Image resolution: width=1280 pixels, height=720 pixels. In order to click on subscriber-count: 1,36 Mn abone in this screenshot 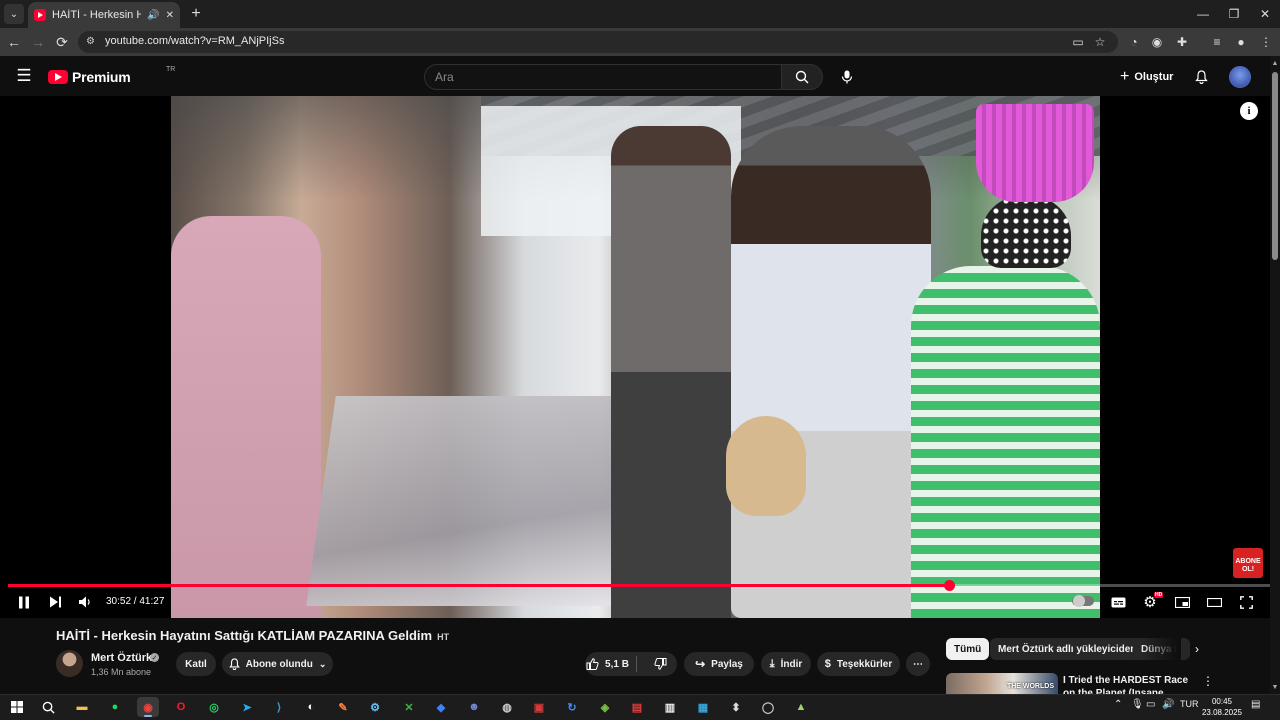, I will do `click(121, 672)`.